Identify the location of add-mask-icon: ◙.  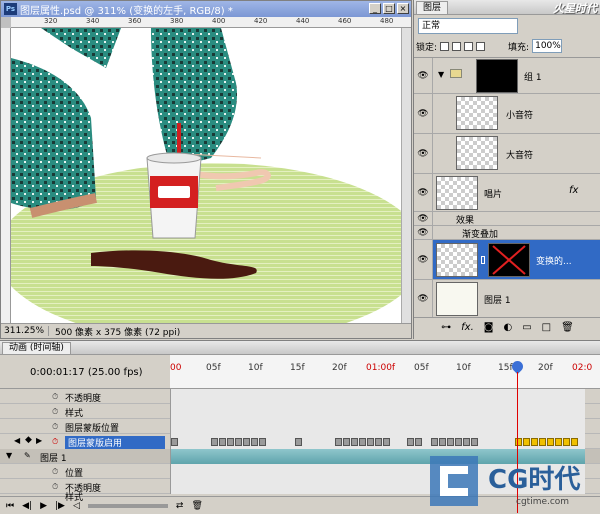
(489, 327).